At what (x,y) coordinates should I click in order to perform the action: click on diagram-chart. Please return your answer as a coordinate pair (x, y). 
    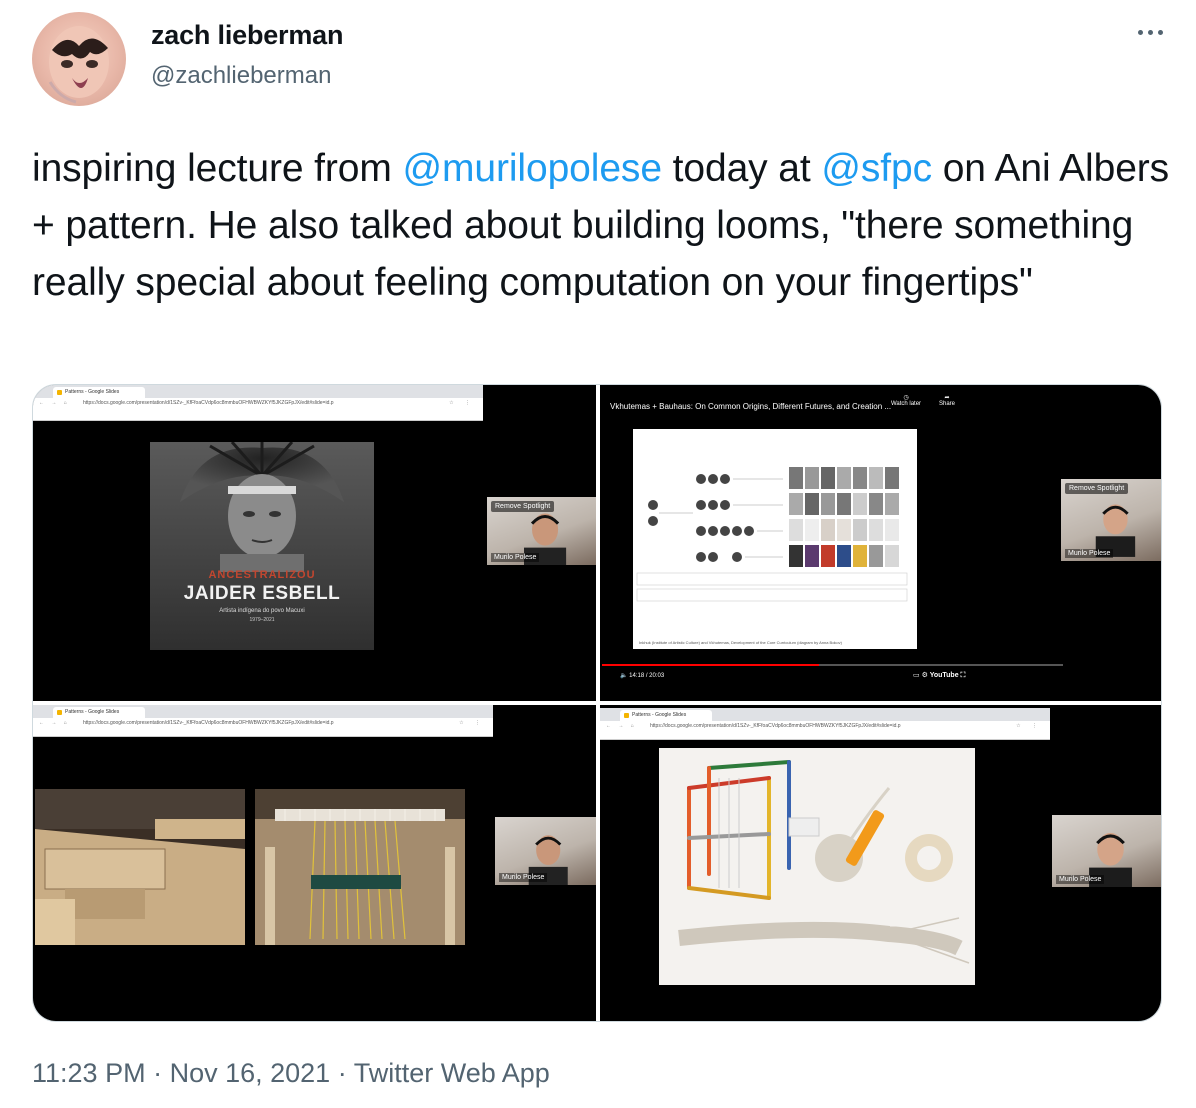
    Looking at the image, I should click on (772, 534).